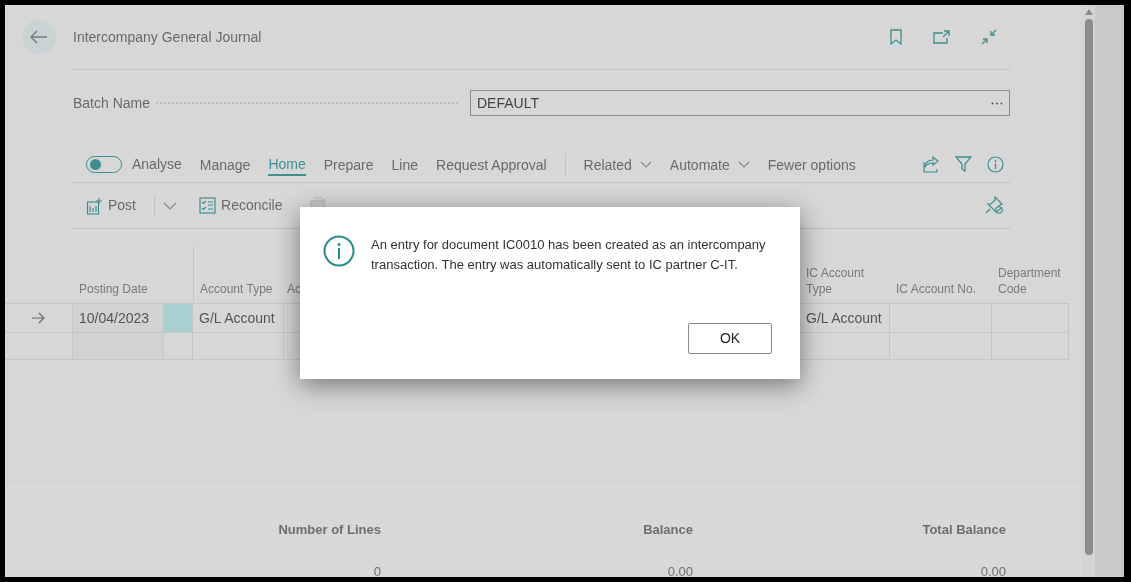 This screenshot has width=1131, height=582. I want to click on menu-tab: Line, so click(405, 164).